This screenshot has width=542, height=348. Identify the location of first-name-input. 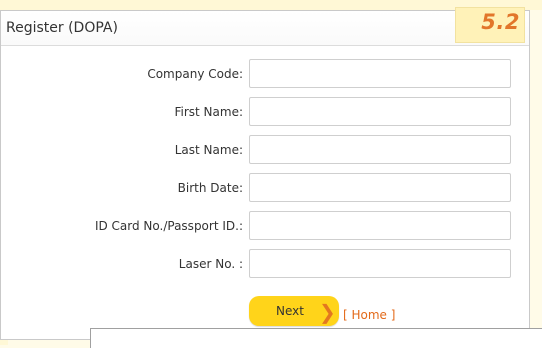
(380, 111).